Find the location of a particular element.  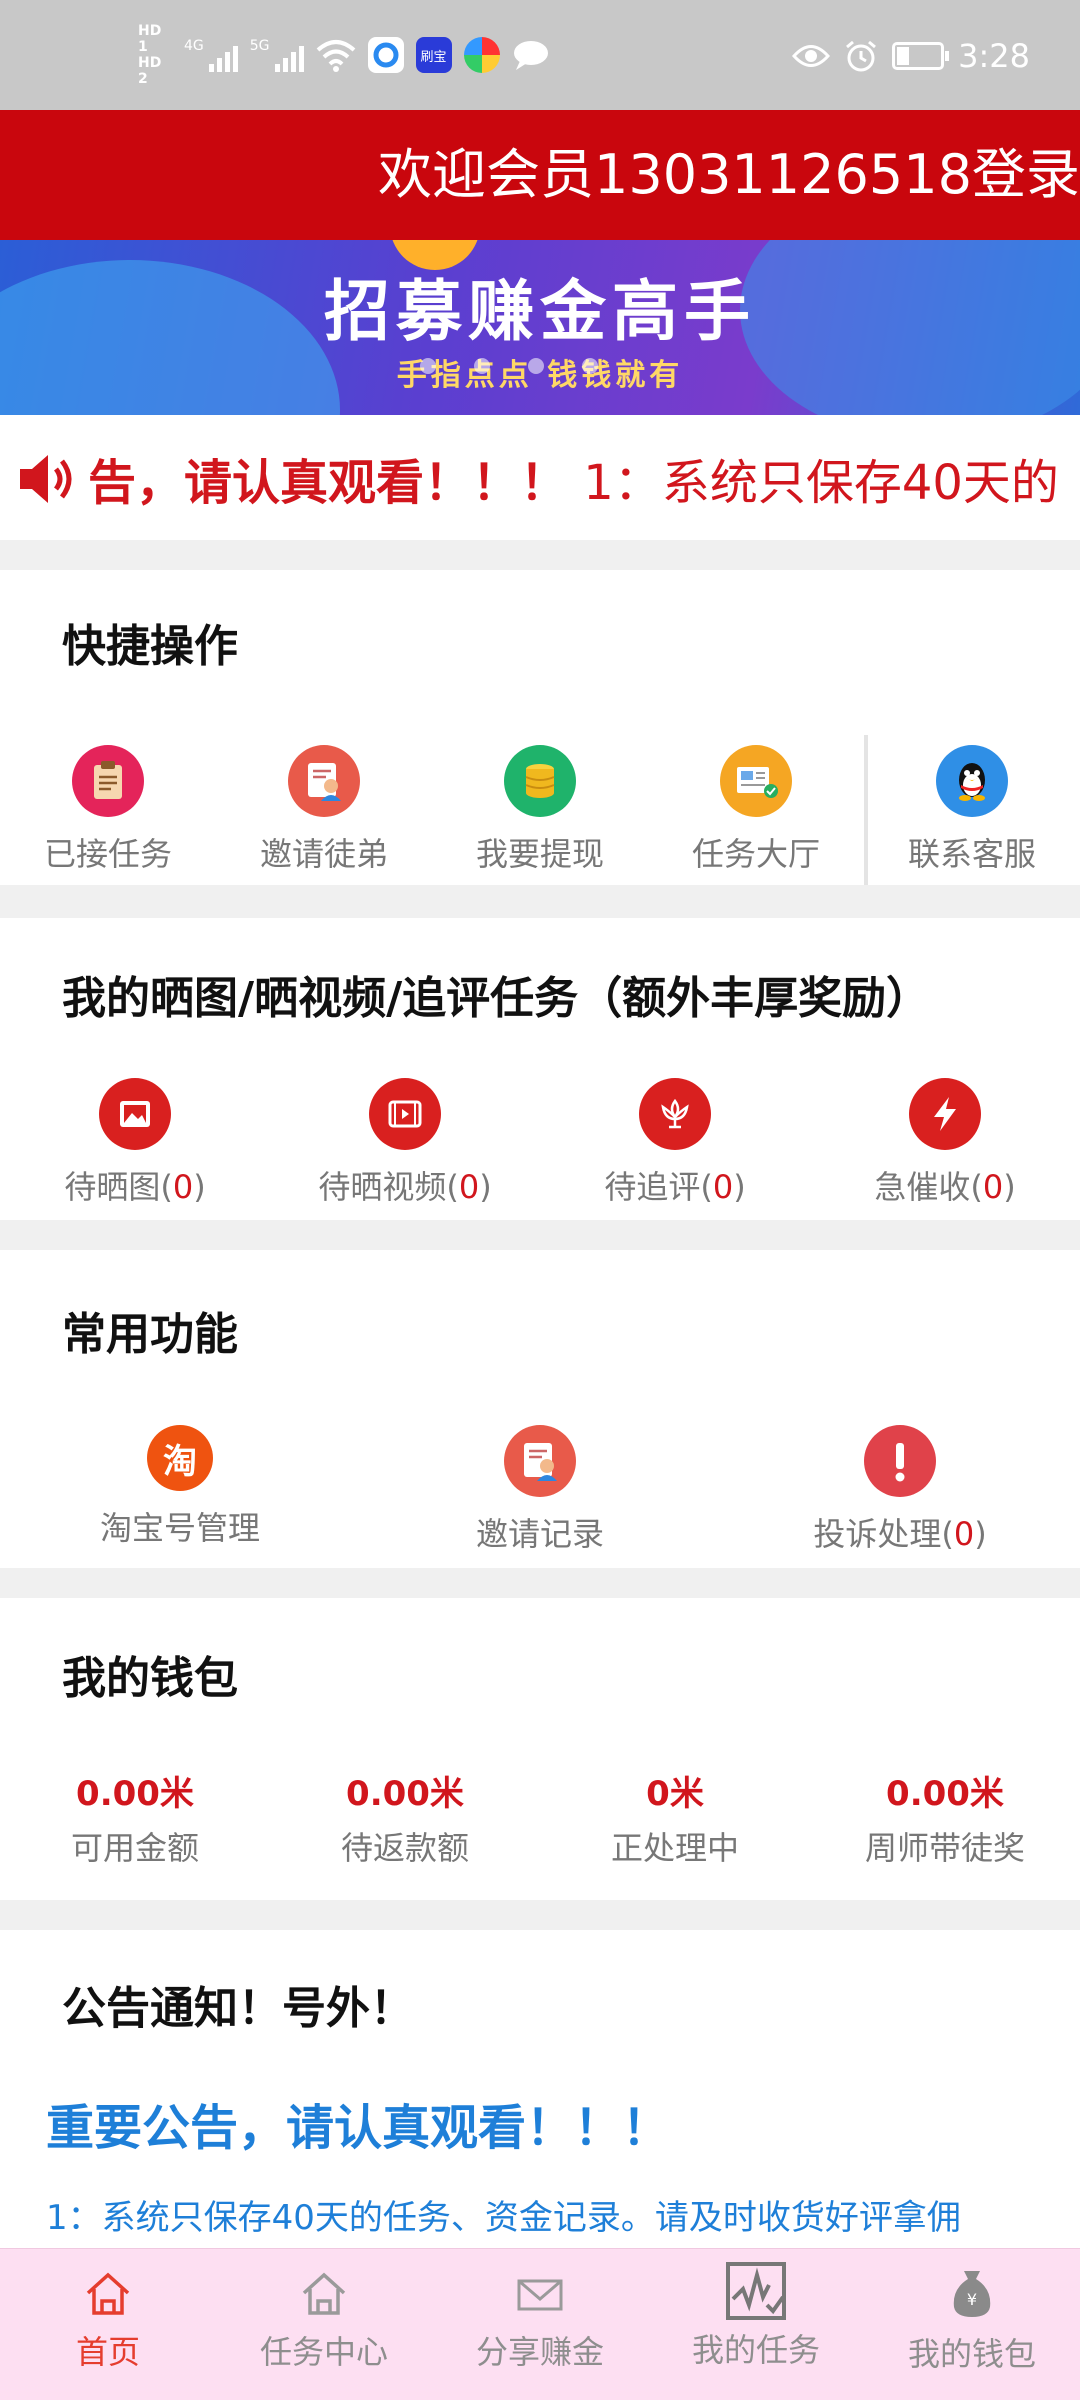

nav-label: 分享赚金 is located at coordinates (539, 2352).